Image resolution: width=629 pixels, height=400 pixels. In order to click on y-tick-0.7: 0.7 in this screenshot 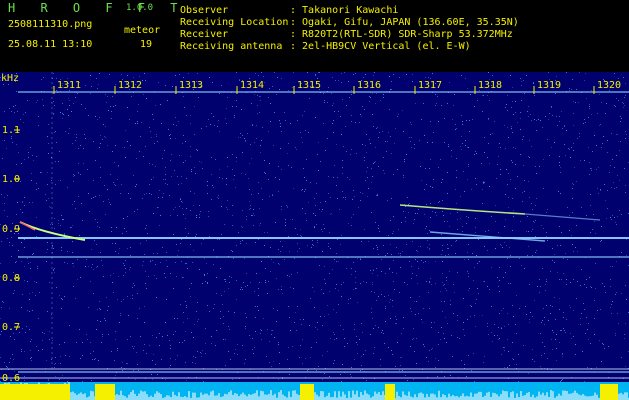, I will do `click(11, 327)`.